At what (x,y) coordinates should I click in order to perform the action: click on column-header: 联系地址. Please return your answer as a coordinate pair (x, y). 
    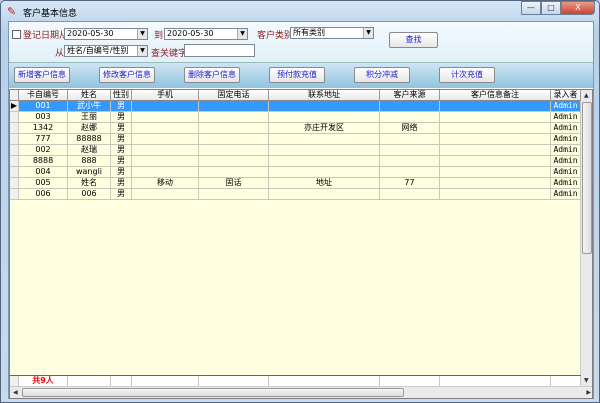
    Looking at the image, I should click on (324, 95).